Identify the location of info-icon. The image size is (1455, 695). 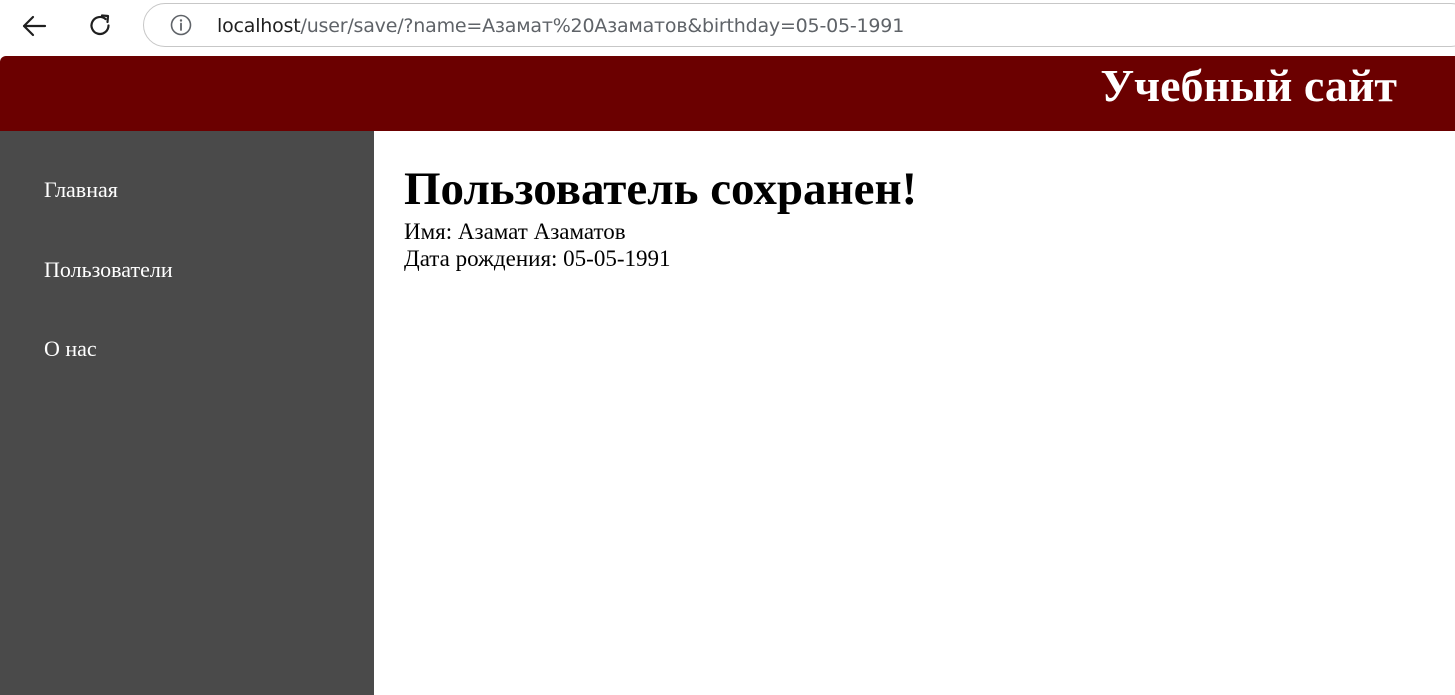
(181, 25).